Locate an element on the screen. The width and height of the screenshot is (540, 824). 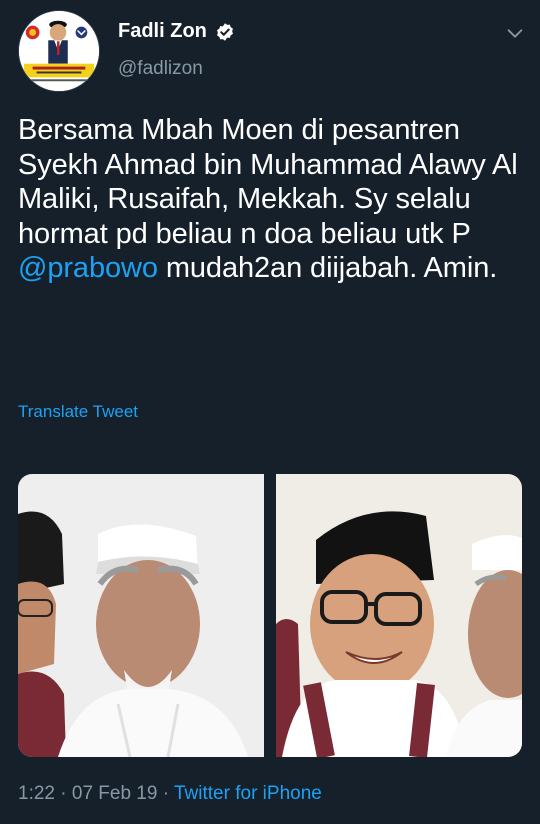
author-handle: @fadlizon is located at coordinates (160, 69).